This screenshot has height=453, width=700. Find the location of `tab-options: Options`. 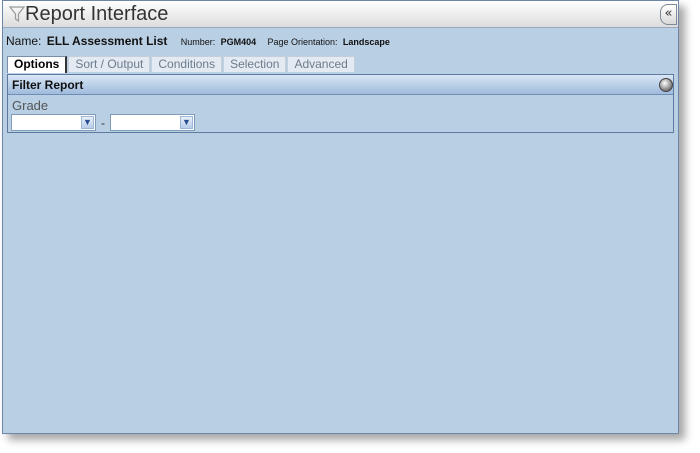

tab-options: Options is located at coordinates (37, 64).